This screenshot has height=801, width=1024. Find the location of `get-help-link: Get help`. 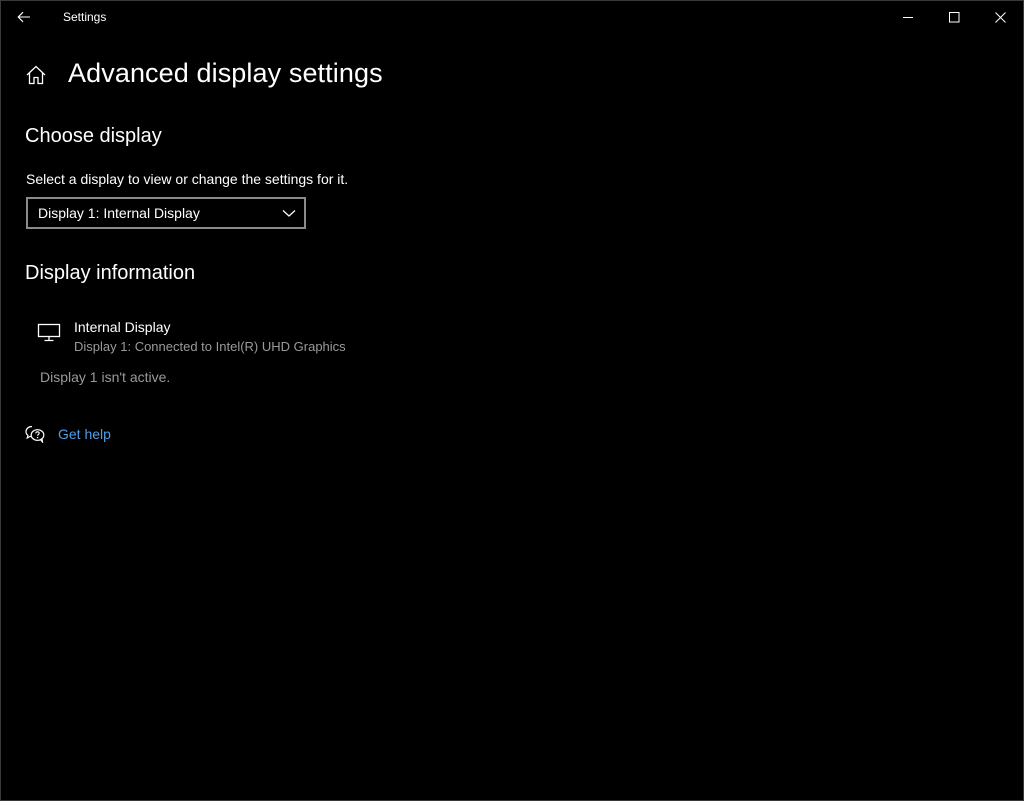

get-help-link: Get help is located at coordinates (84, 434).